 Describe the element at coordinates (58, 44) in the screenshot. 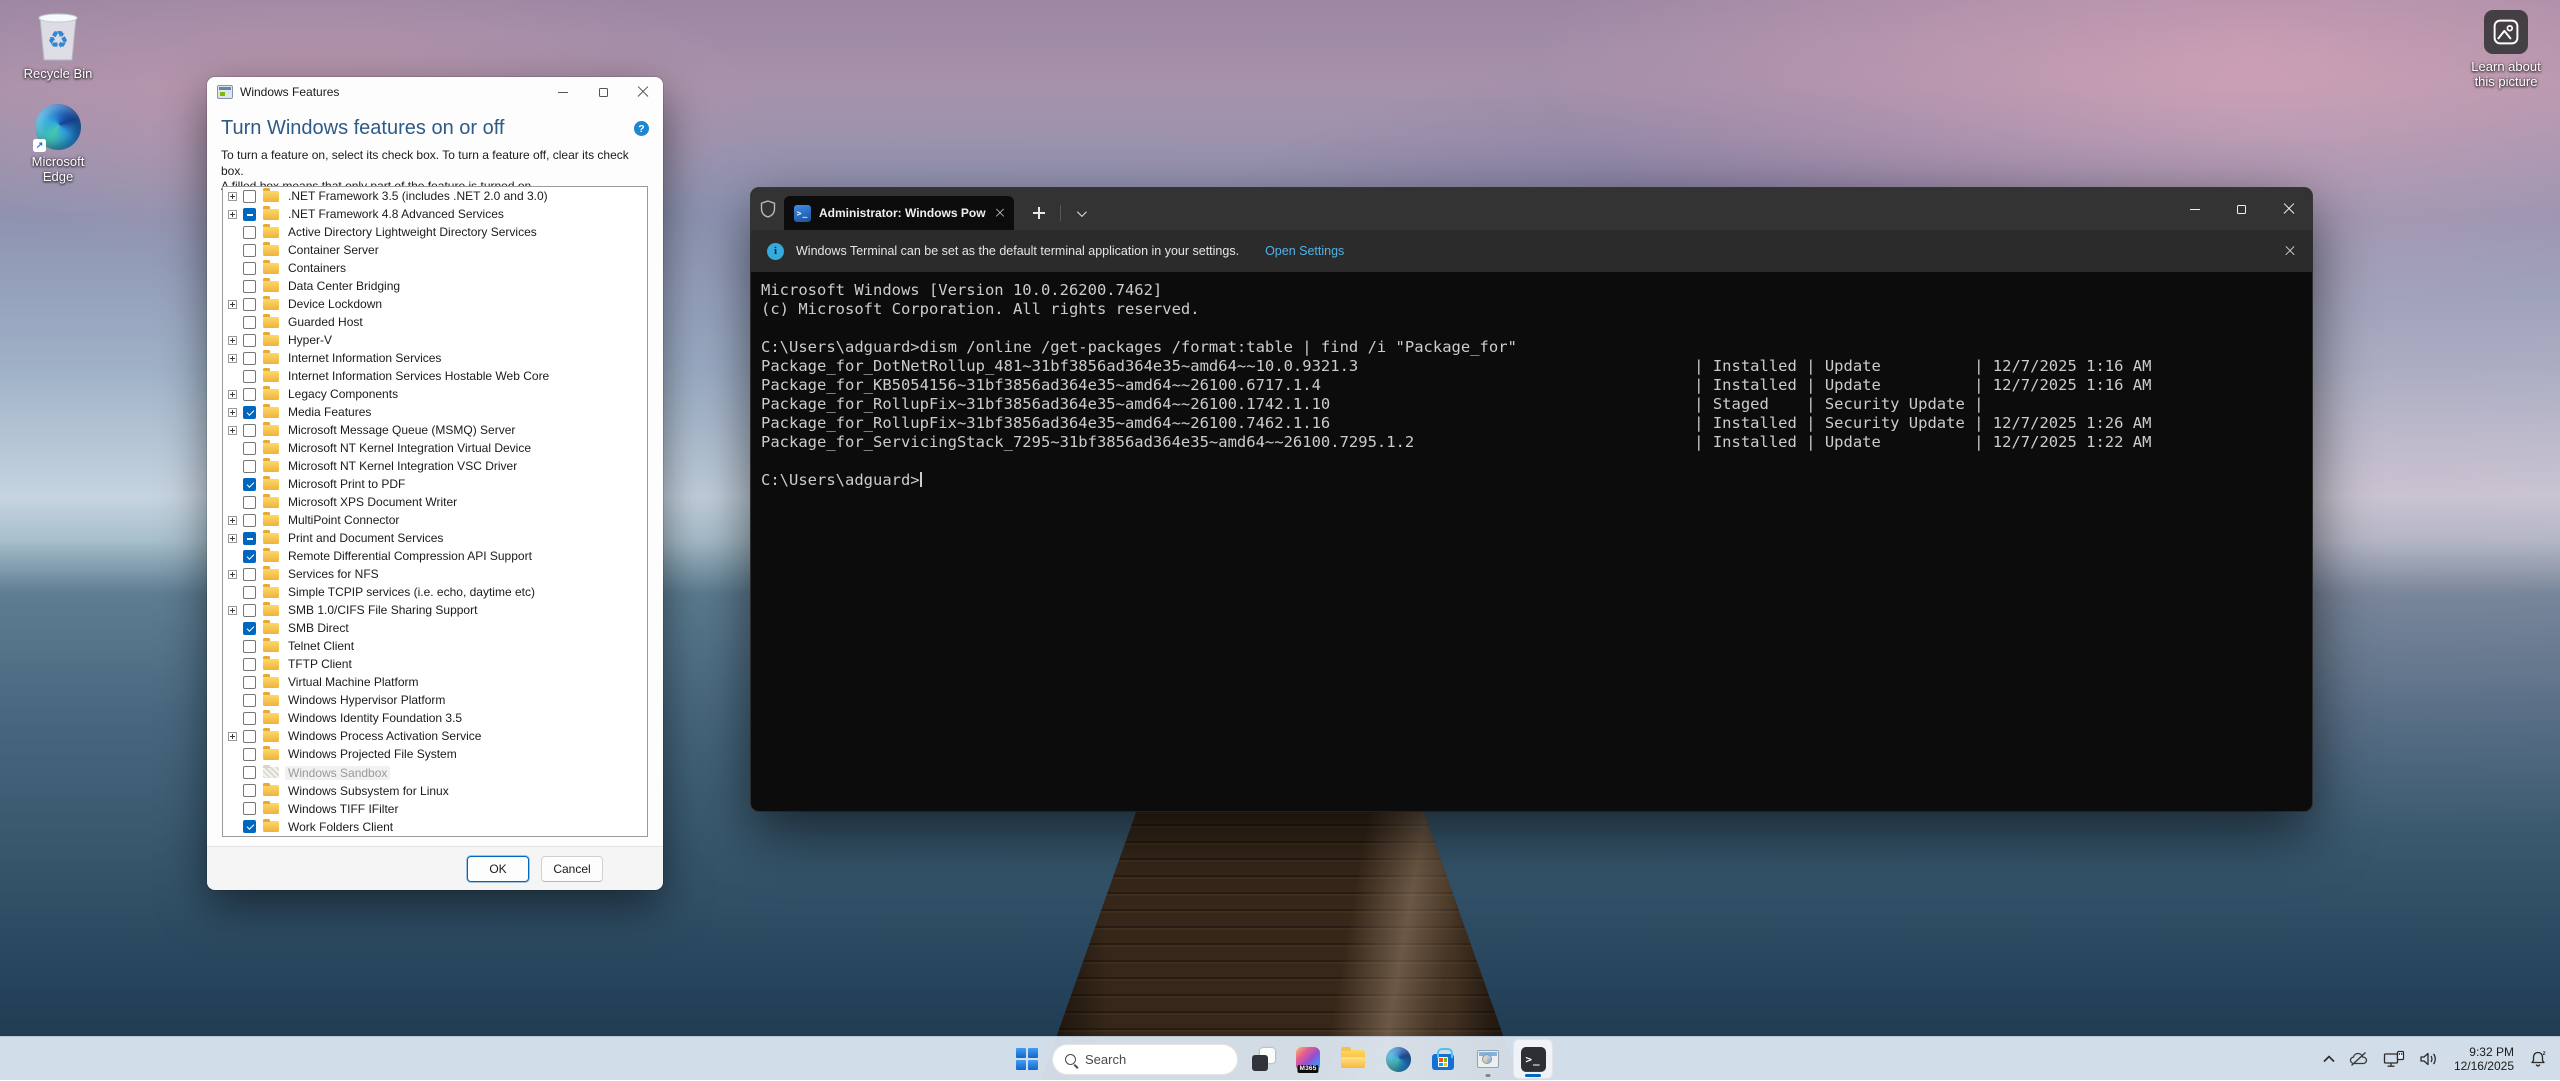

I see `recycle-bin-icon: ♻ Recycle Bin` at that location.